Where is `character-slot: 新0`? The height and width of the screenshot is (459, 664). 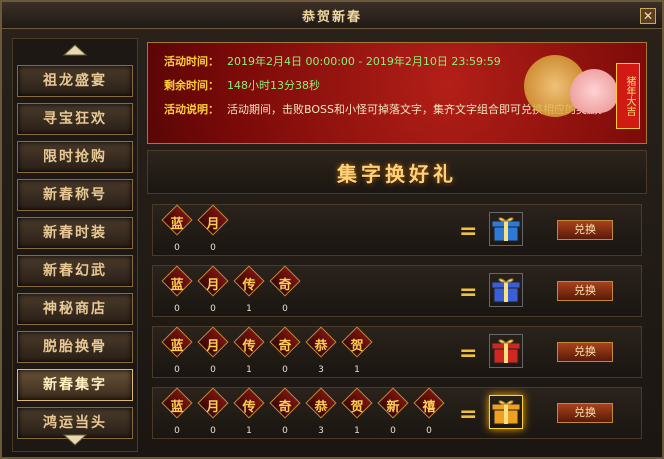 character-slot: 新0 is located at coordinates (393, 412).